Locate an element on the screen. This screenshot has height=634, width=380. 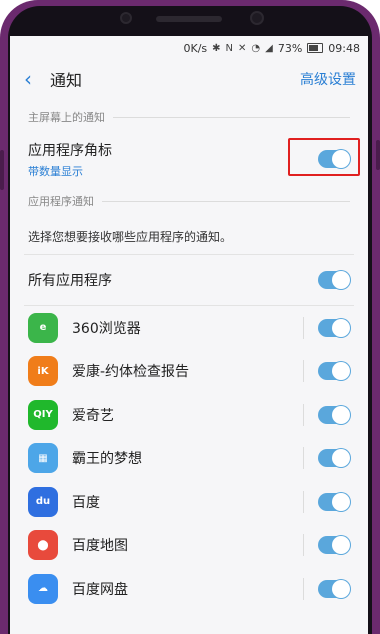
chevron-left-icon: ‹ is located at coordinates (37, 79).